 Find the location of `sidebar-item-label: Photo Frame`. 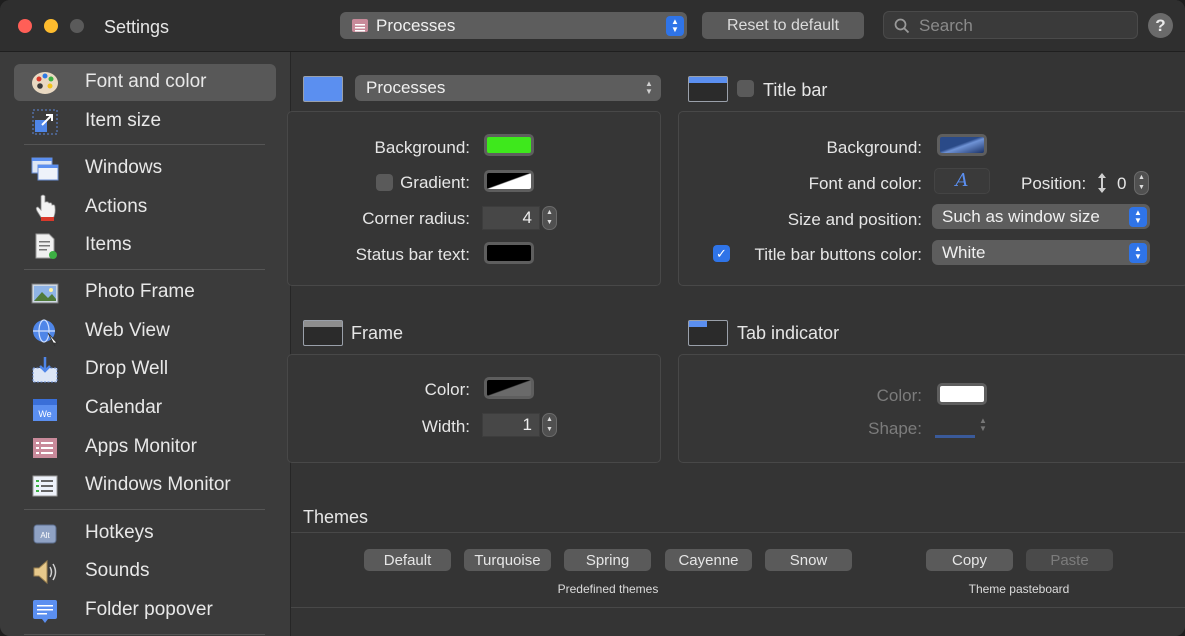

sidebar-item-label: Photo Frame is located at coordinates (140, 291).